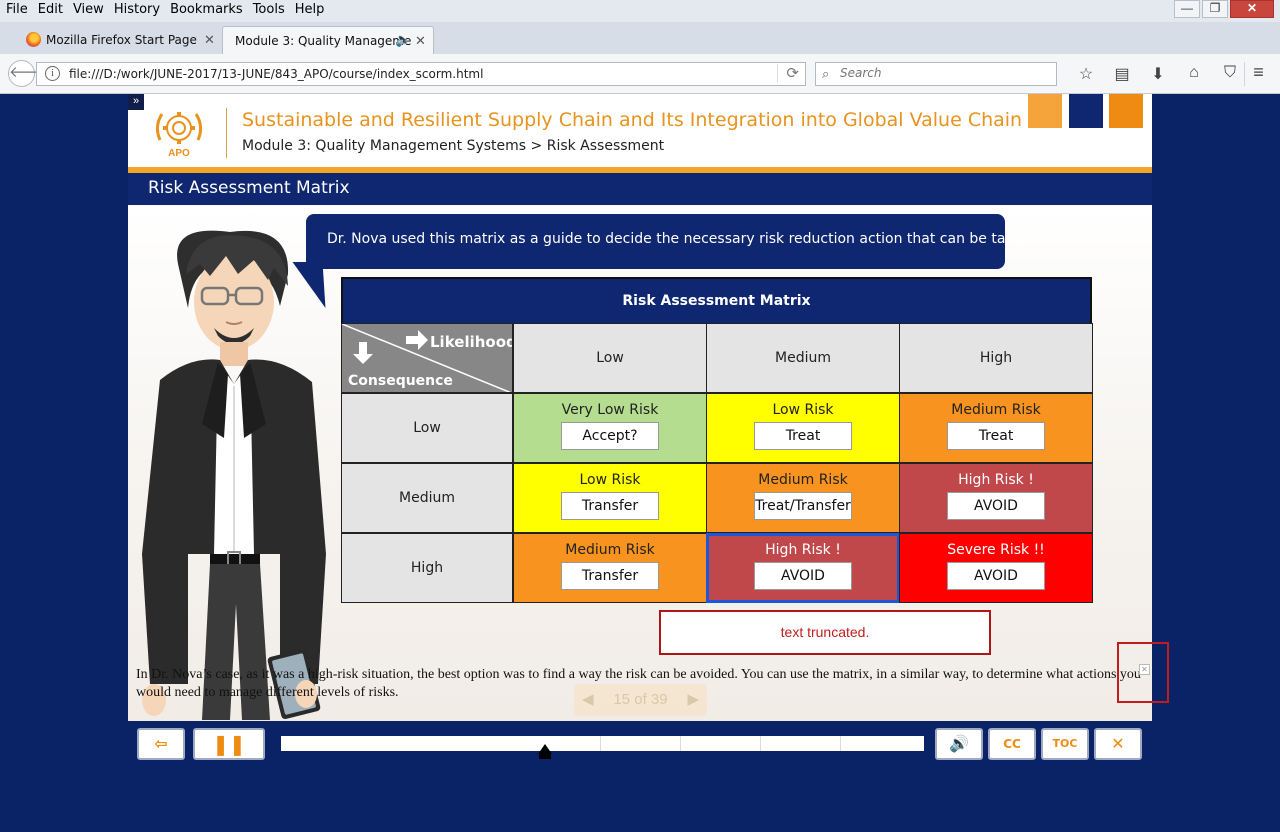 The image size is (1280, 832). Describe the element at coordinates (427, 568) in the screenshot. I see `row-header-high: High` at that location.